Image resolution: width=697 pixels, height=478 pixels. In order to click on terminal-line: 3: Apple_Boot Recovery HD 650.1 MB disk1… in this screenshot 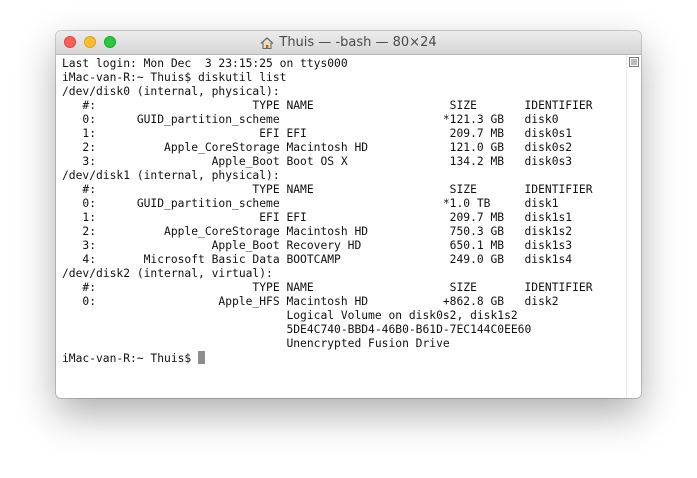, I will do `click(317, 245)`.